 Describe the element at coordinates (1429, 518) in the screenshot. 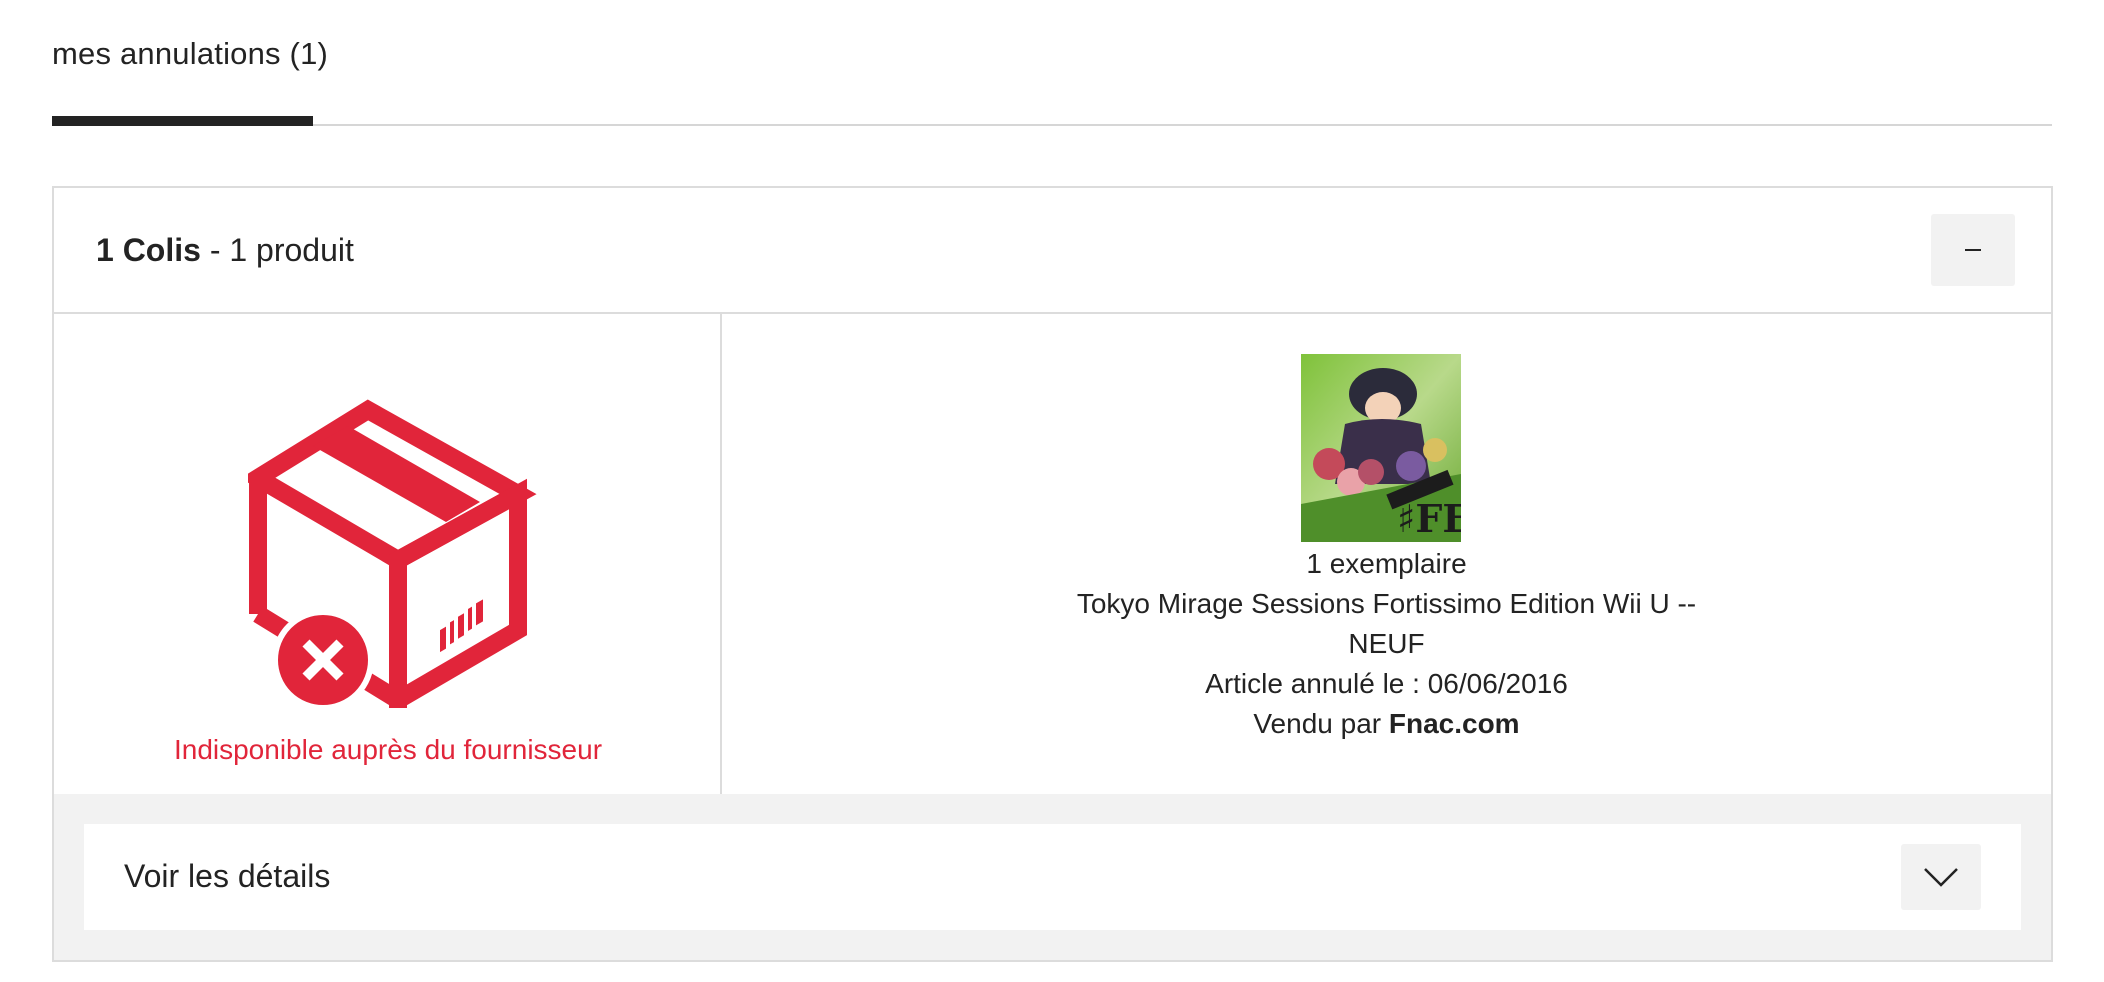

I see `cover-logo: ♯FE` at that location.